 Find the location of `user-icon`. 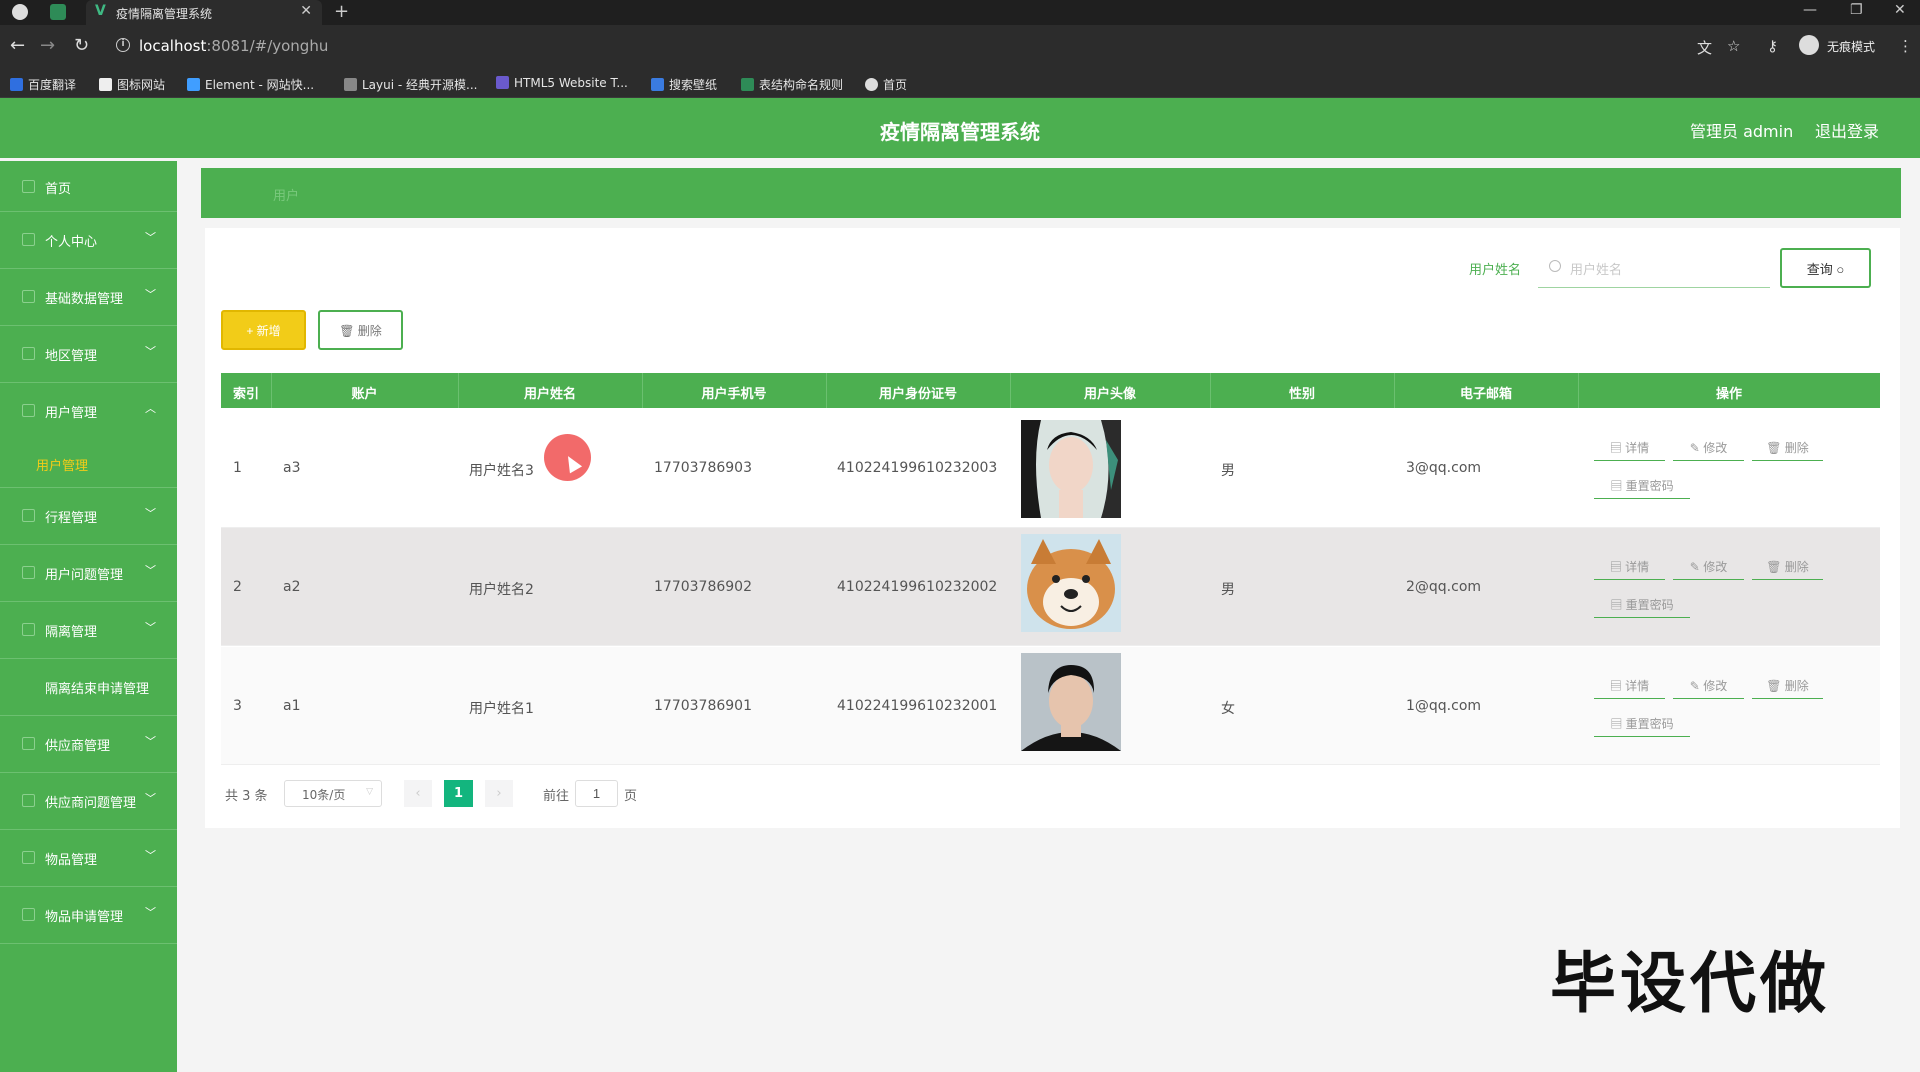

user-icon is located at coordinates (28, 239).